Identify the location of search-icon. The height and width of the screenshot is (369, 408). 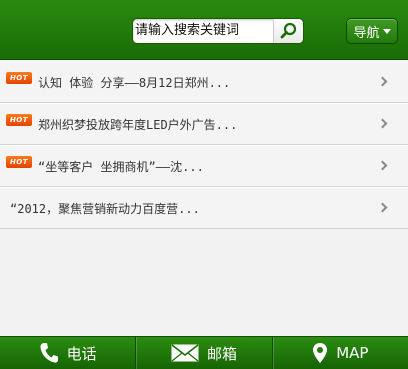
(288, 30).